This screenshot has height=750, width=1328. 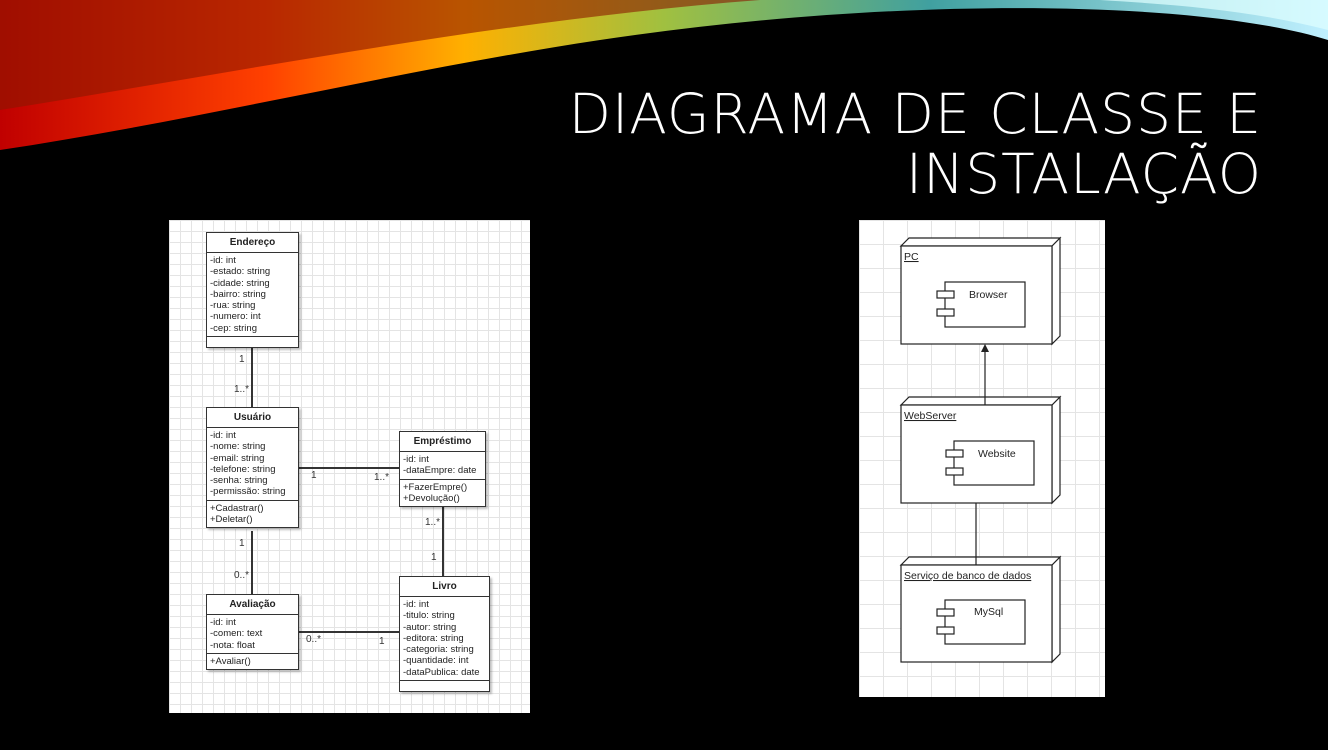 What do you see at coordinates (436, 661) in the screenshot?
I see `class-attribute: -quantidade: int` at bounding box center [436, 661].